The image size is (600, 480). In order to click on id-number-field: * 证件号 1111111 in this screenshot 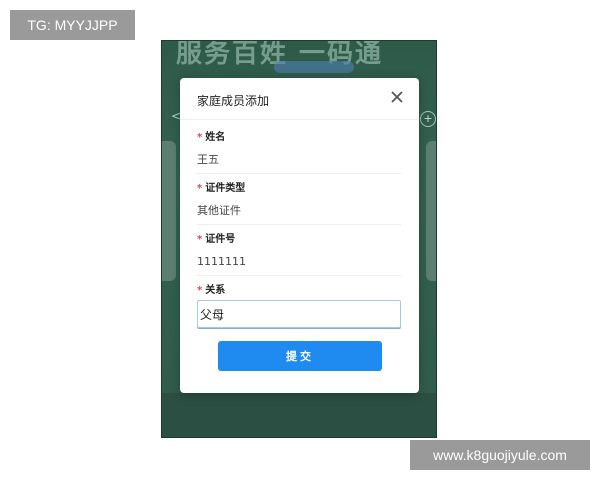, I will do `click(299, 253)`.